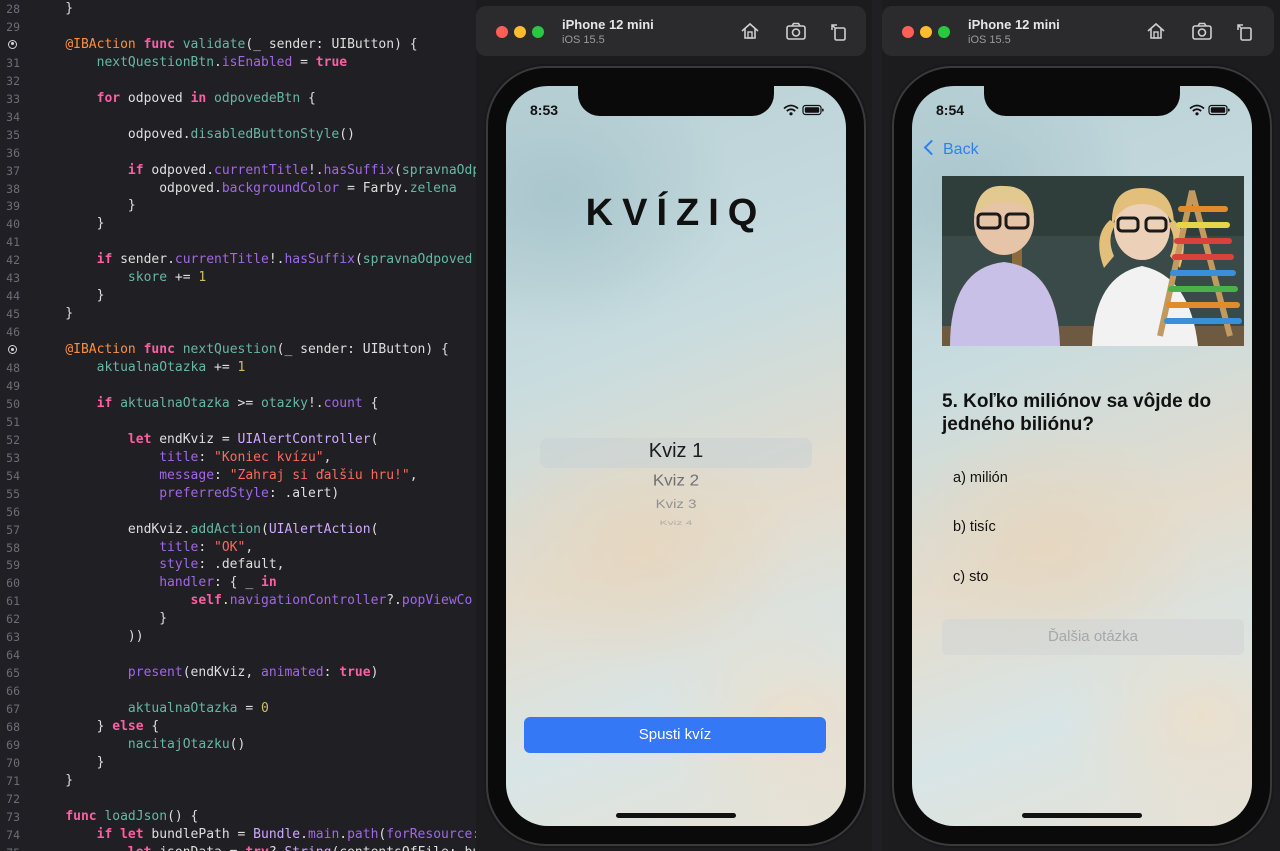  I want to click on picker-row: Kviz 2, so click(676, 481).